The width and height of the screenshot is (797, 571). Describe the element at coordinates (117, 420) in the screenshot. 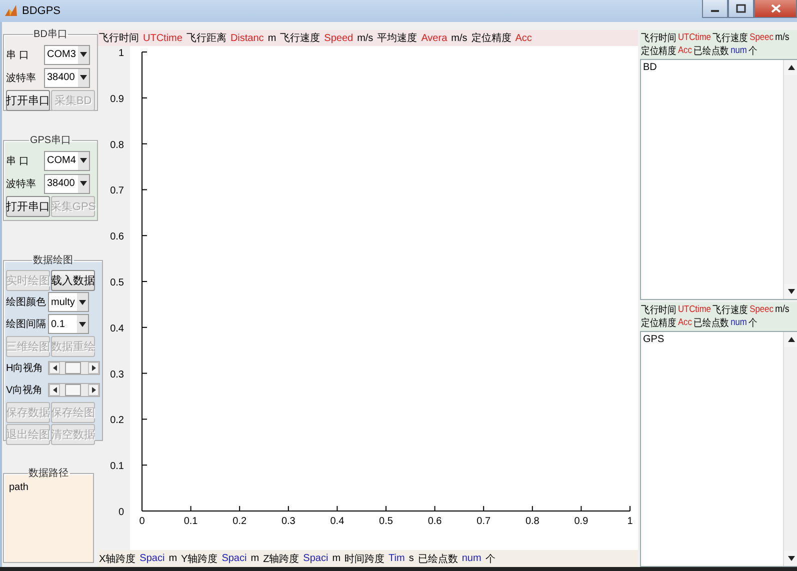

I see `axis-label: 0.2` at that location.